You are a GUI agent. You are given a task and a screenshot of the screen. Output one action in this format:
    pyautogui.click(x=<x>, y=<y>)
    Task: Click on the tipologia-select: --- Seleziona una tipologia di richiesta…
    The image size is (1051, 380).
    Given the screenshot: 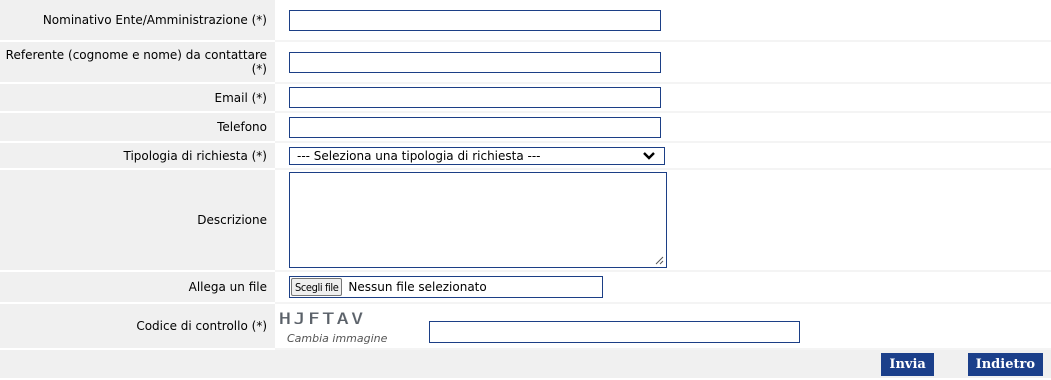 What is the action you would take?
    pyautogui.click(x=477, y=155)
    